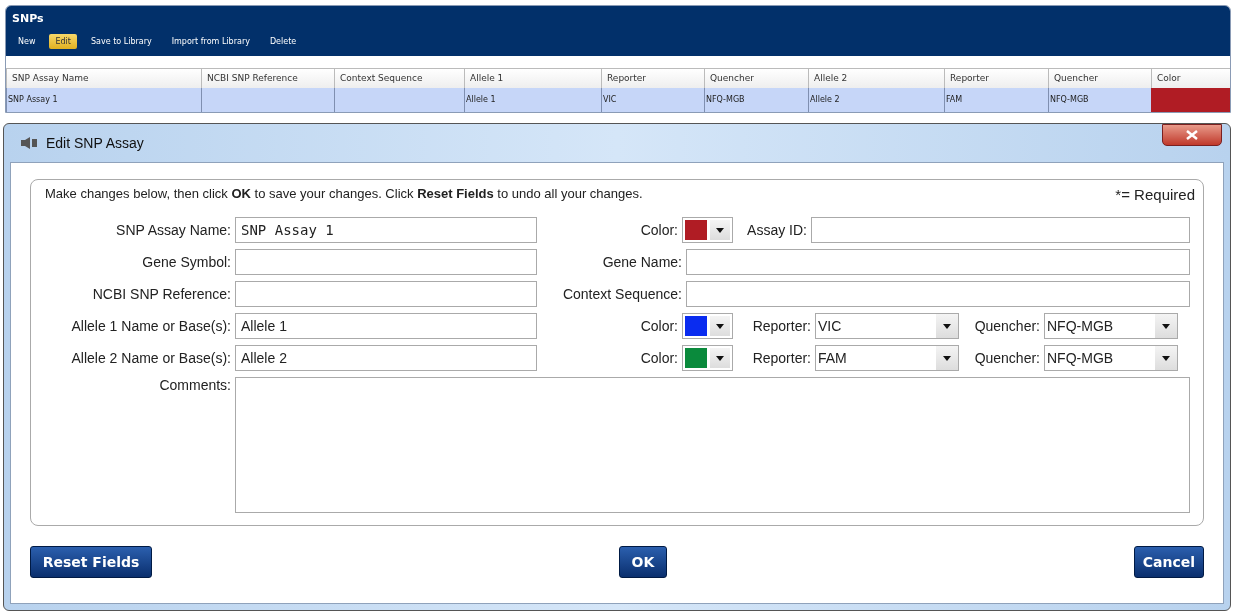 The image size is (1237, 614). I want to click on input-field: Allele 1, so click(386, 326).